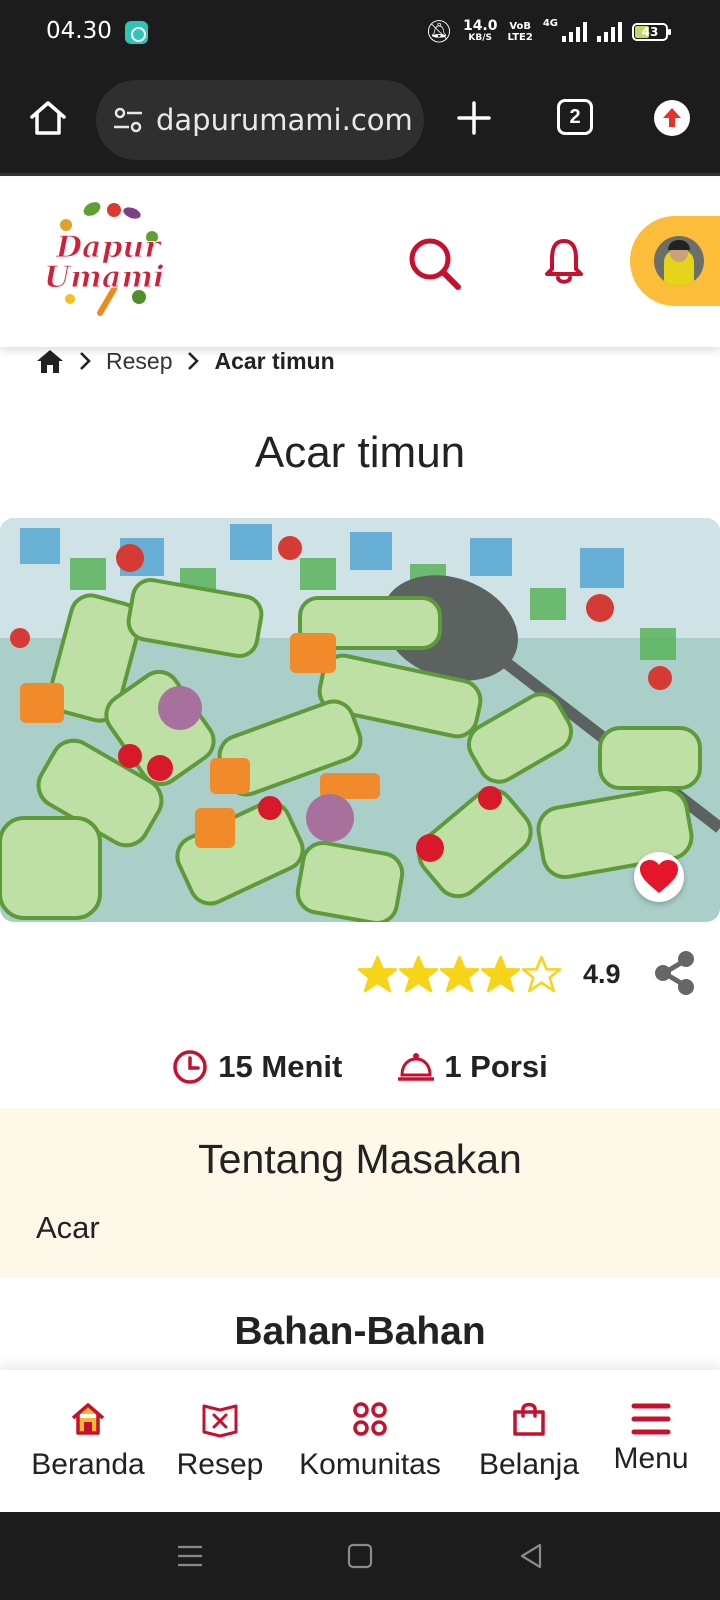  What do you see at coordinates (360, 1159) in the screenshot?
I see `about-title: Tentang Masakan` at bounding box center [360, 1159].